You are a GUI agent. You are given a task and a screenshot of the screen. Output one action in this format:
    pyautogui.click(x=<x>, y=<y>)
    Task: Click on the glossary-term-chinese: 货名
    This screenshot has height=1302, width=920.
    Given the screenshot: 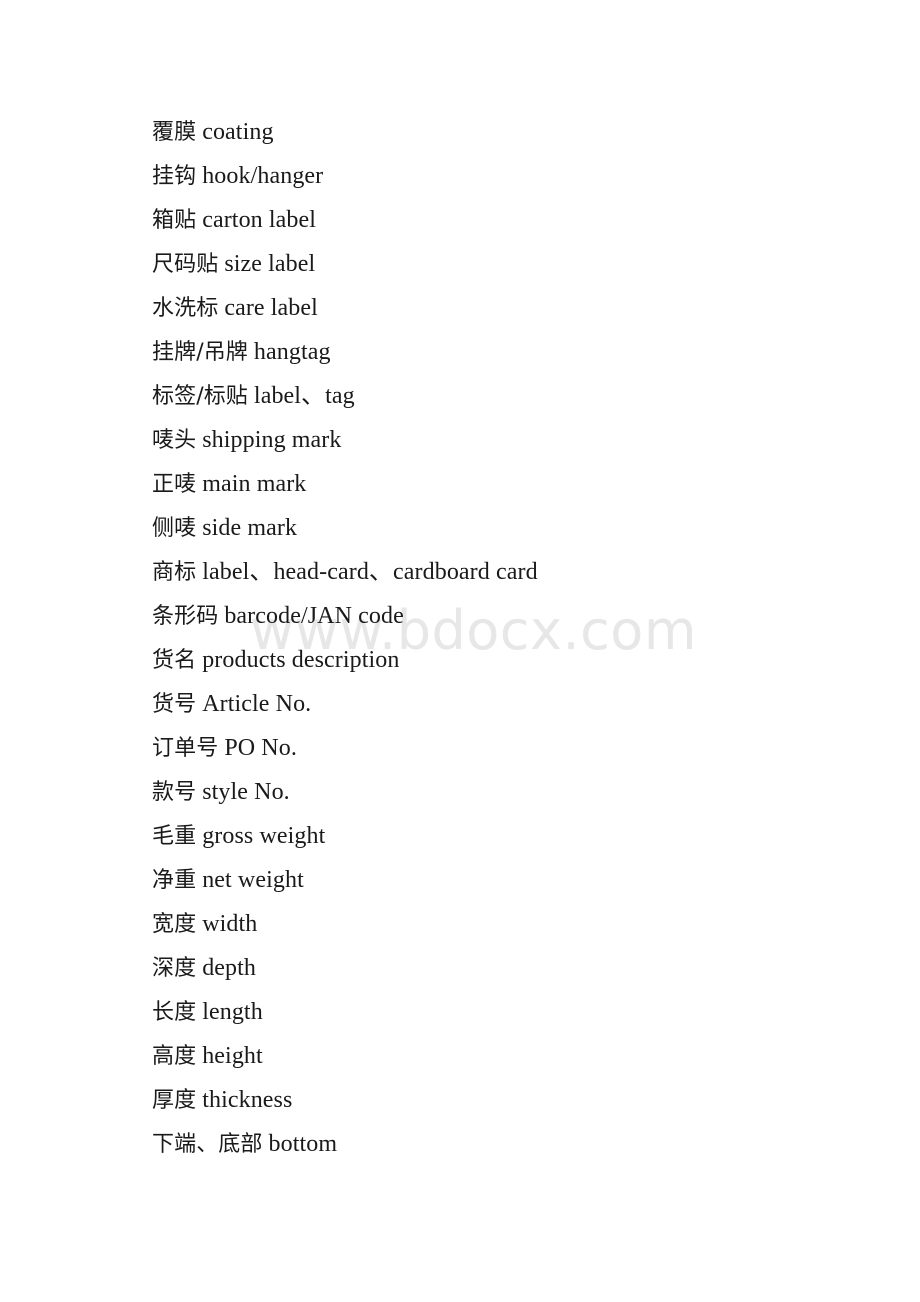 What is the action you would take?
    pyautogui.click(x=174, y=660)
    